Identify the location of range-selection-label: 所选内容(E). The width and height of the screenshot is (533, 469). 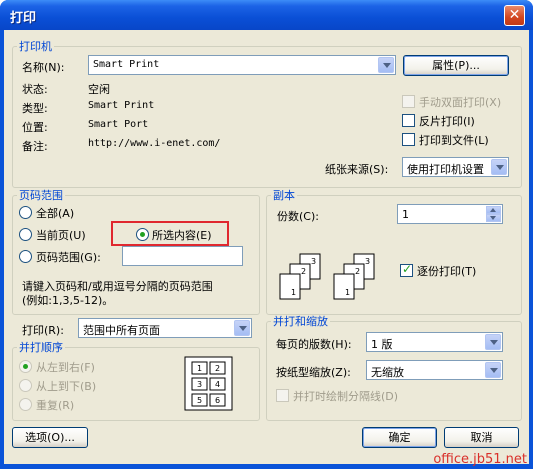
(182, 235).